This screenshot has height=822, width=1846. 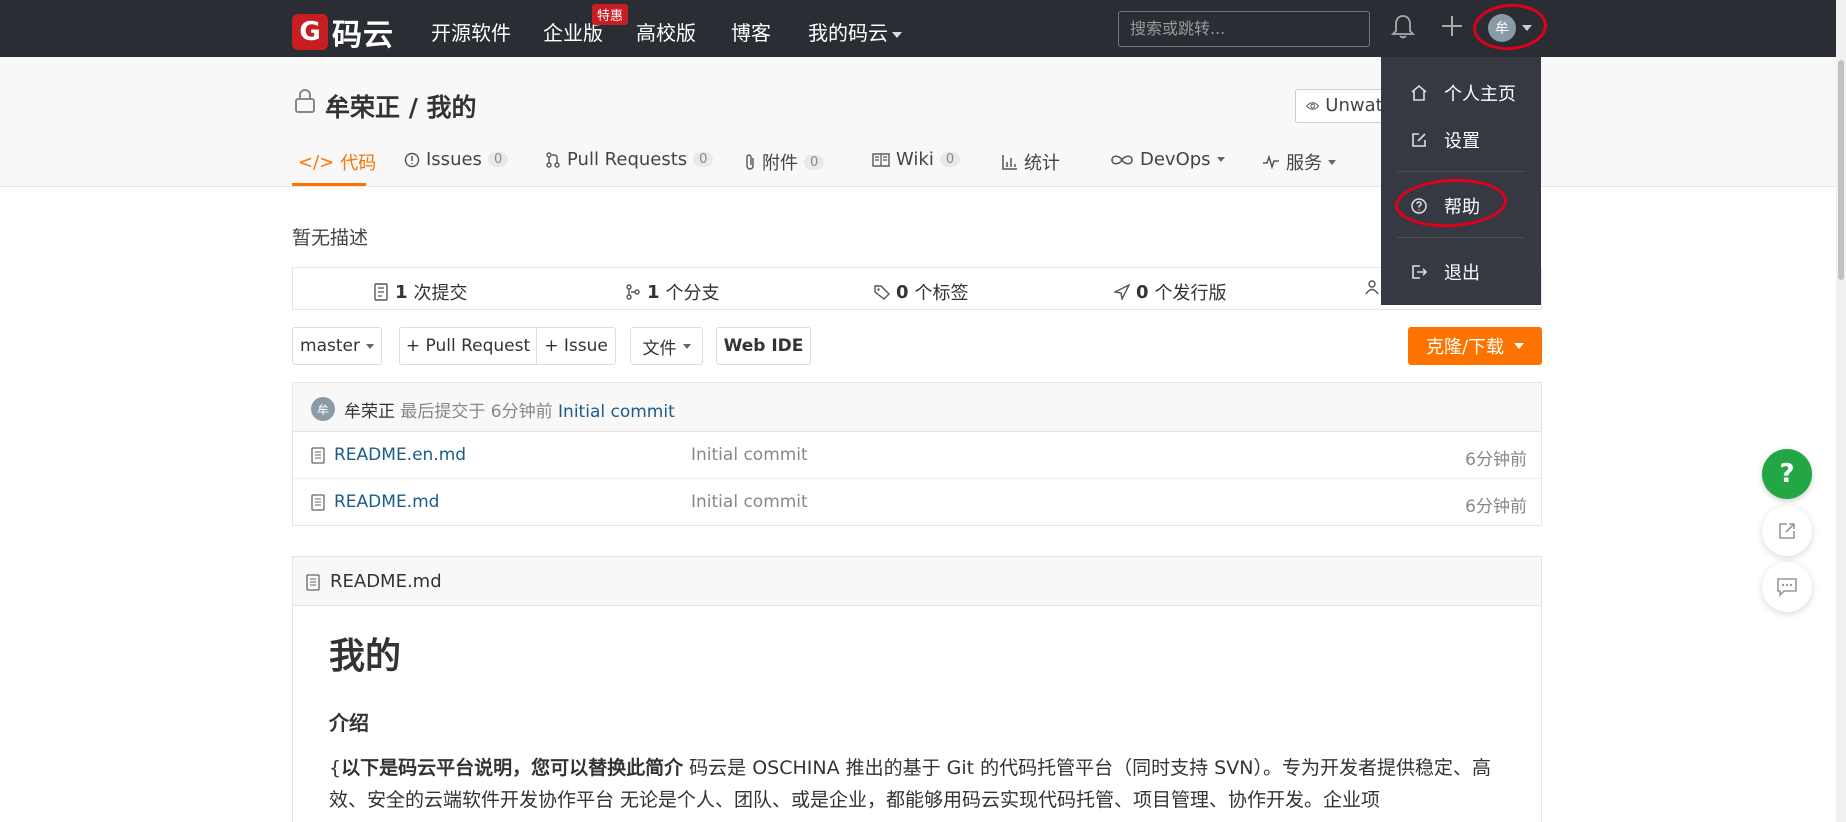 What do you see at coordinates (1122, 292) in the screenshot?
I see `release-icon` at bounding box center [1122, 292].